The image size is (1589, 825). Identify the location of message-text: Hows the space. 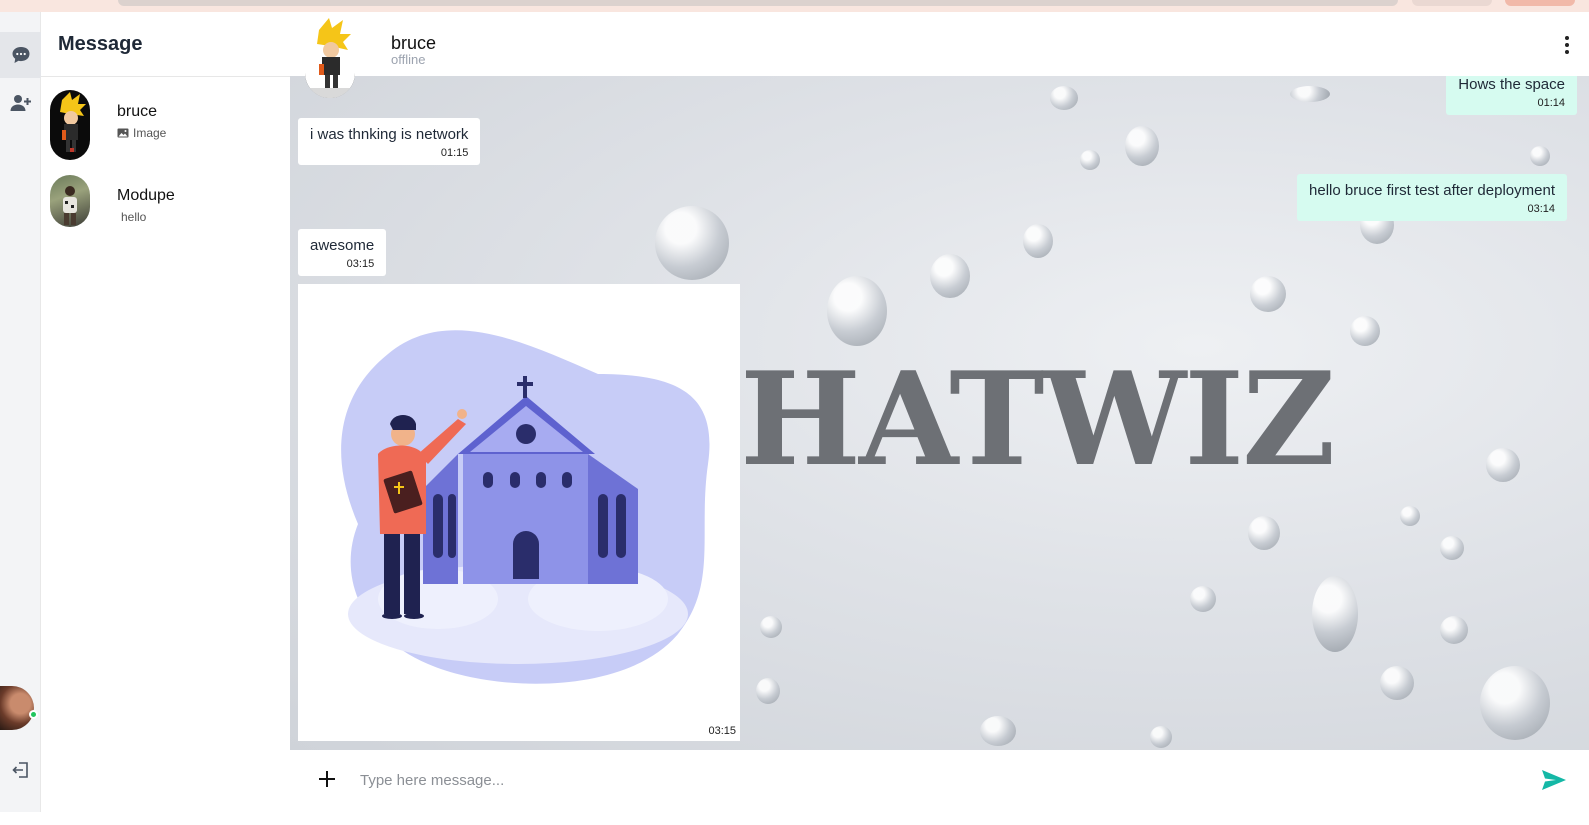
(1511, 84).